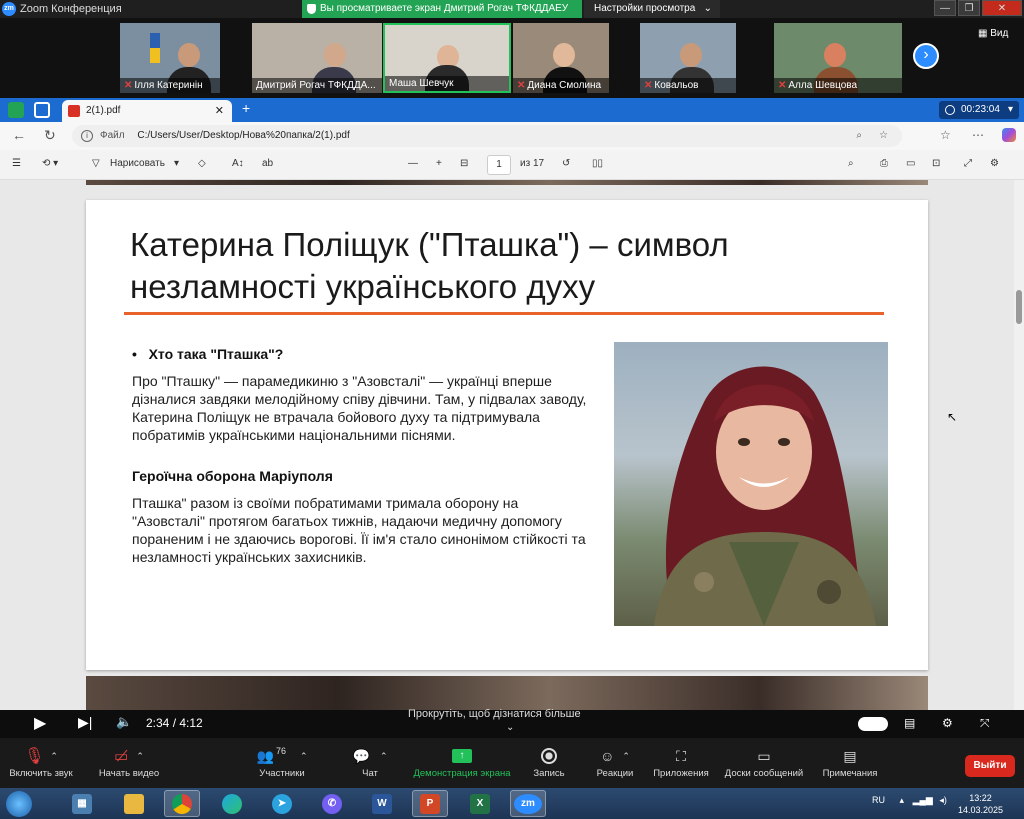 Image resolution: width=1024 pixels, height=819 pixels. I want to click on close-window-button: ✕, so click(1002, 8).